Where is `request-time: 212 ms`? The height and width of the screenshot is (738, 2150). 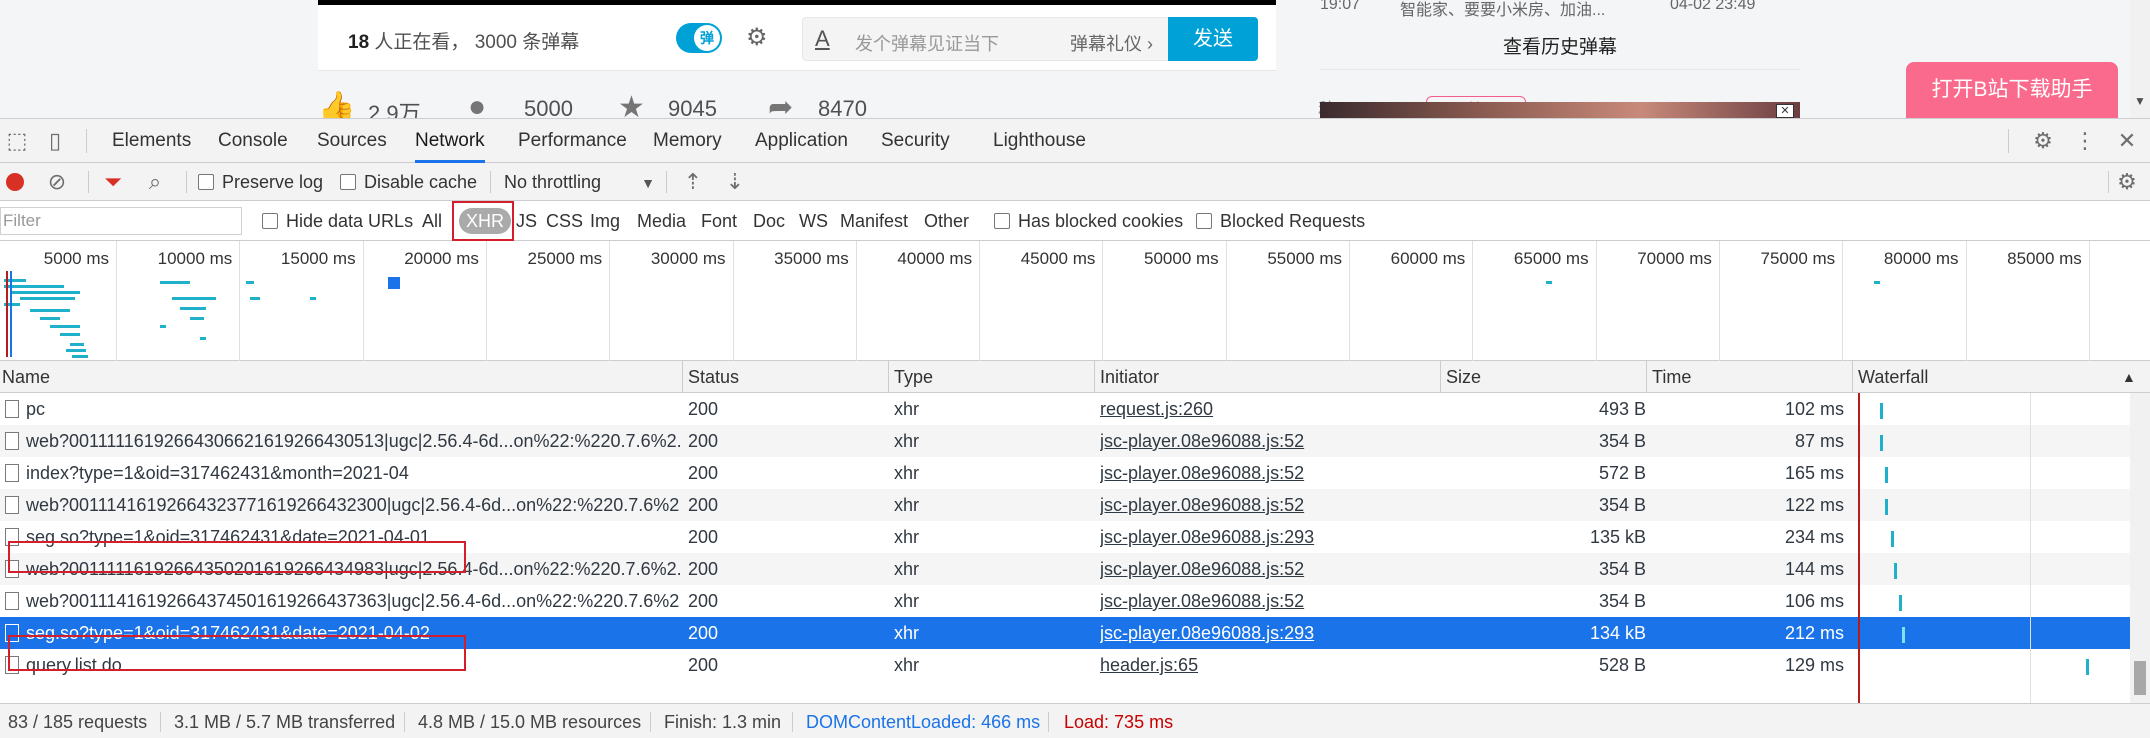 request-time: 212 ms is located at coordinates (1814, 633).